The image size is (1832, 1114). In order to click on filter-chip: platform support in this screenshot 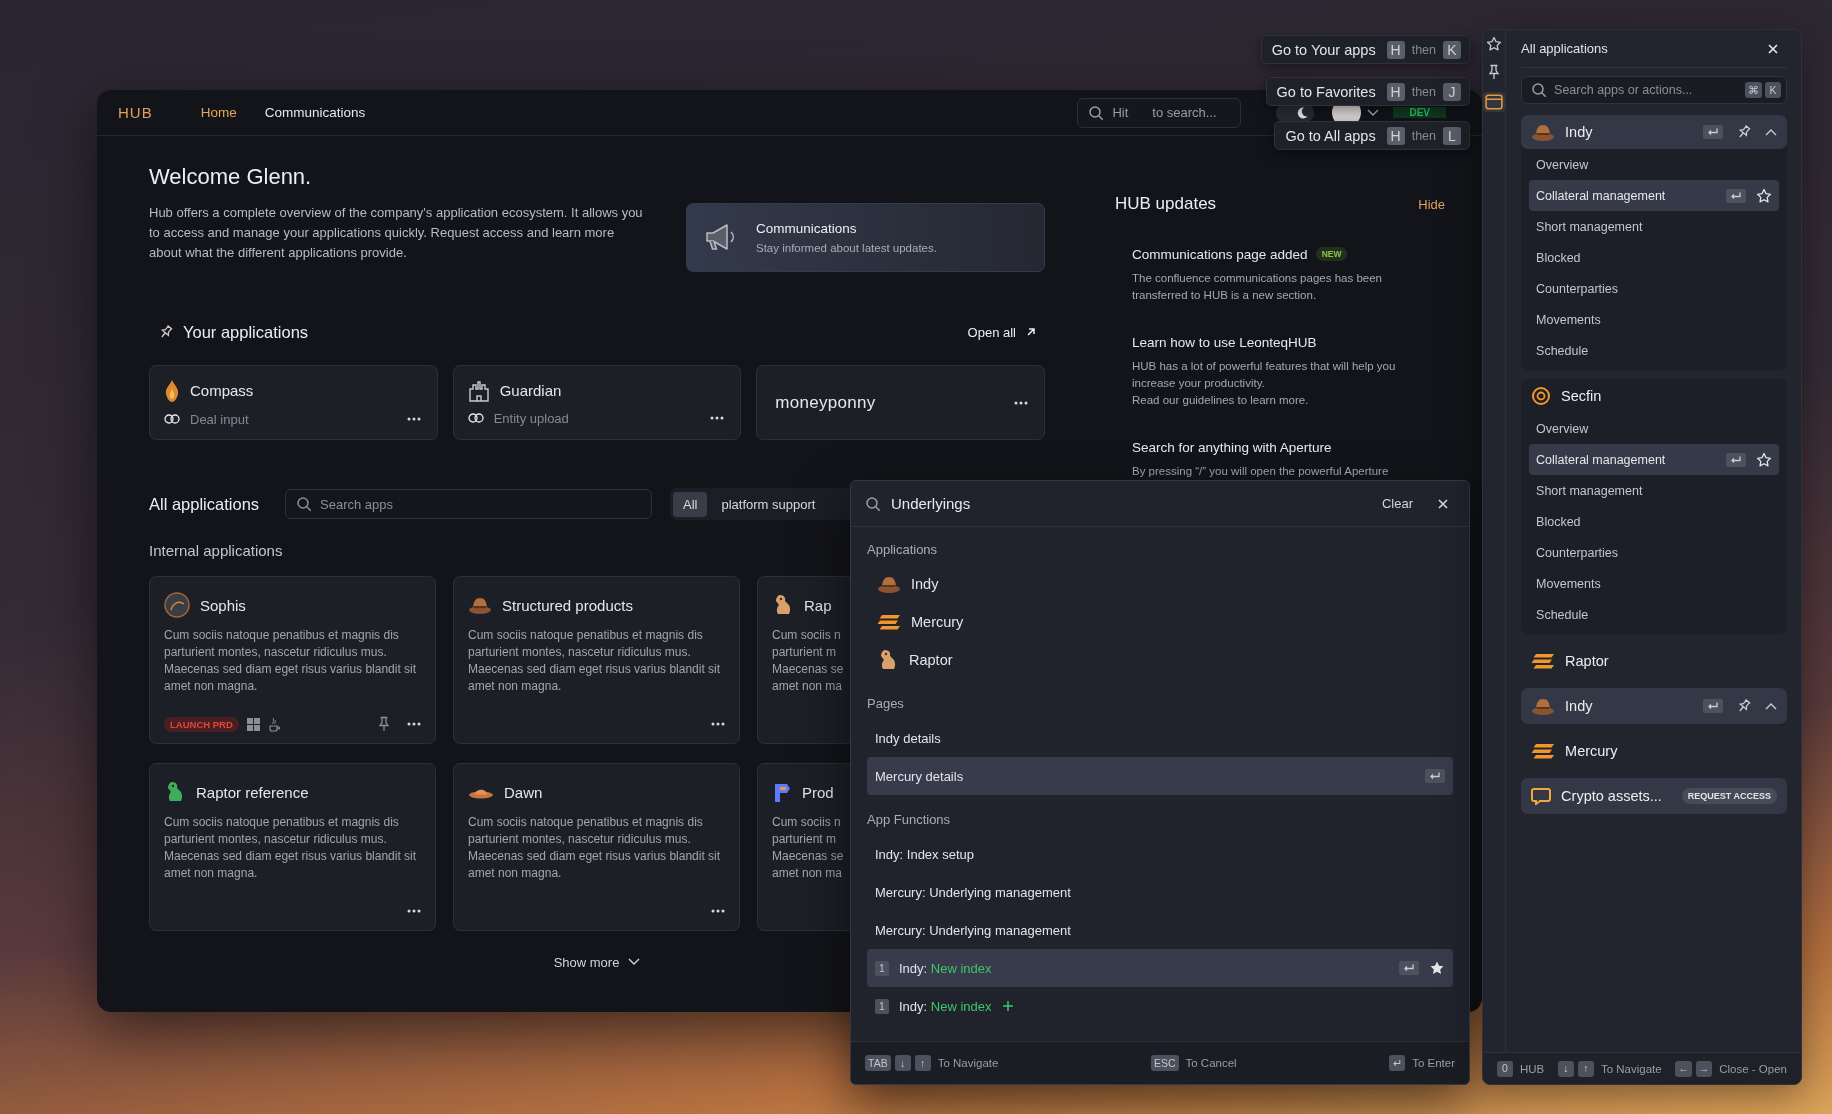, I will do `click(768, 504)`.